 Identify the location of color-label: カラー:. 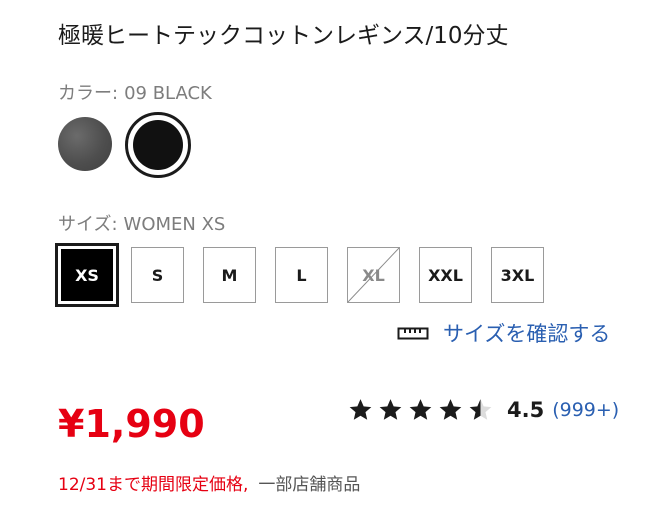
(88, 93).